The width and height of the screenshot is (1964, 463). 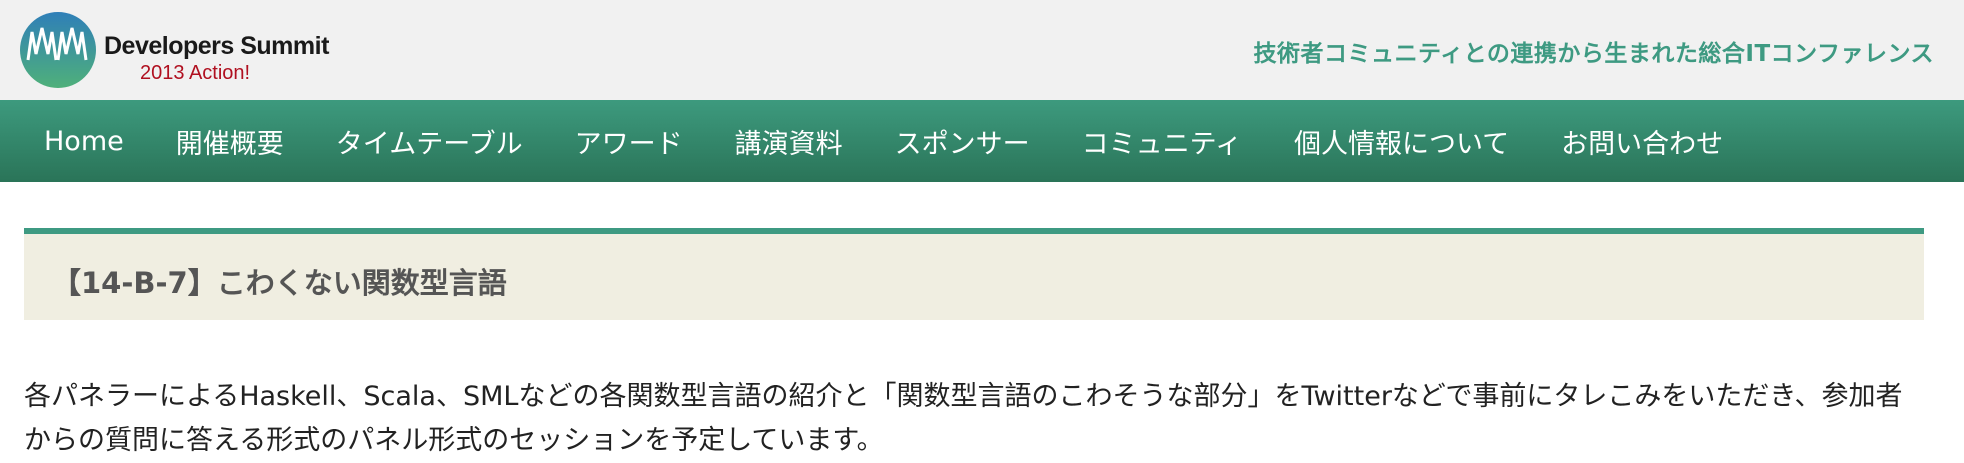 What do you see at coordinates (1401, 141) in the screenshot?
I see `nav-item-privacy: 個人情報について` at bounding box center [1401, 141].